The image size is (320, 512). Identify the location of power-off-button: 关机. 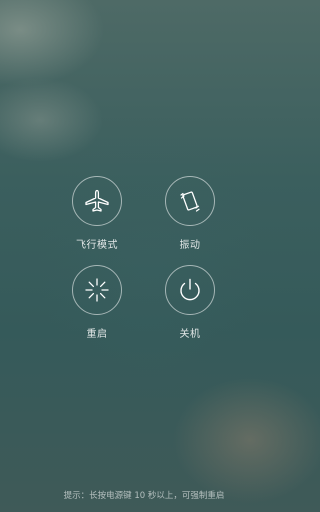
(190, 310).